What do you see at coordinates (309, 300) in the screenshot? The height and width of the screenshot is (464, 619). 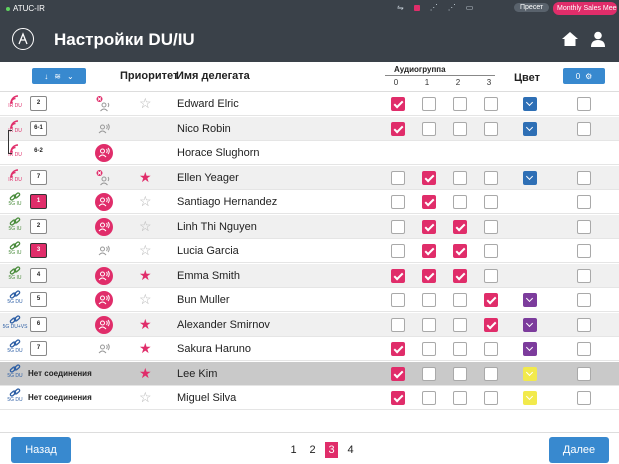 I see `delegate-row: 5G DU 5 ☆ Bun Muller` at bounding box center [309, 300].